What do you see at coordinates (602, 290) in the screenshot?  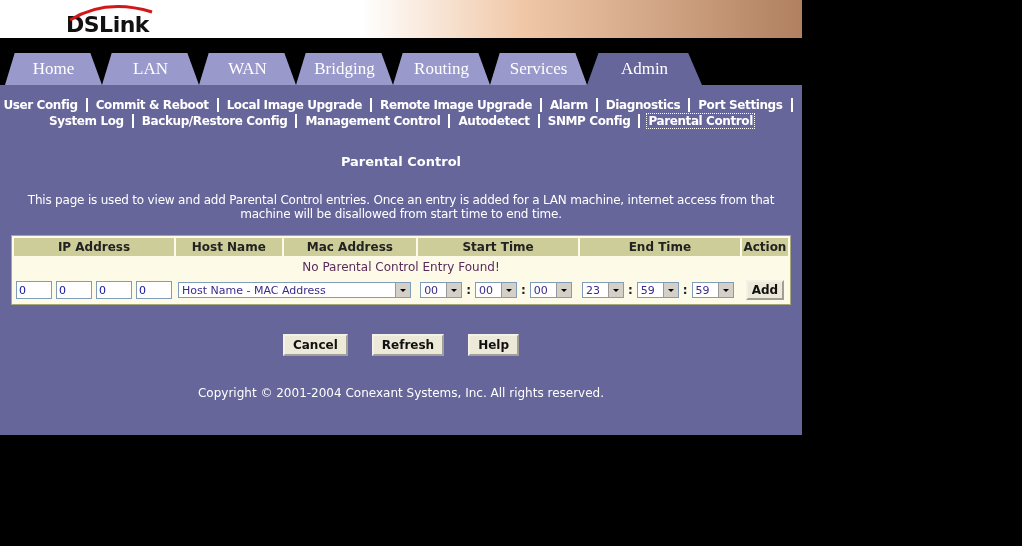 I see `dropdown: 23` at bounding box center [602, 290].